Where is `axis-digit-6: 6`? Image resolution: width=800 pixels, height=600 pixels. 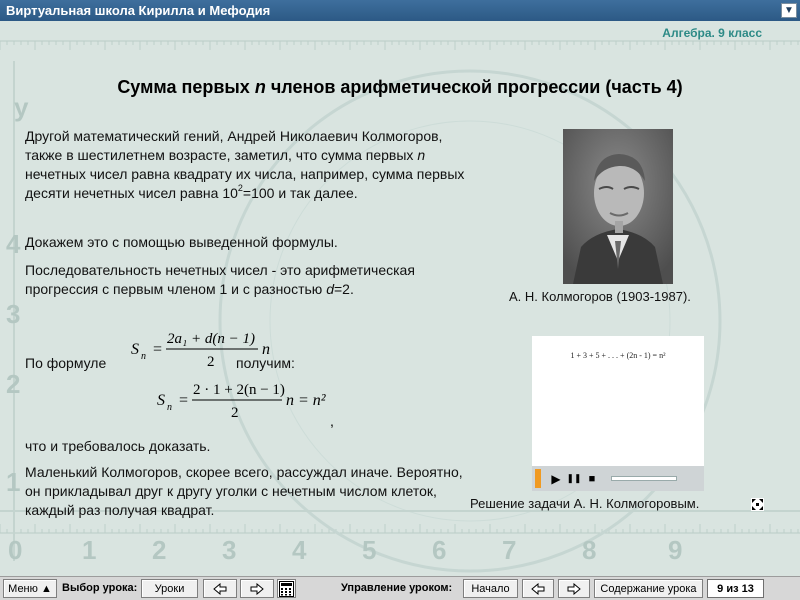 axis-digit-6: 6 is located at coordinates (439, 550).